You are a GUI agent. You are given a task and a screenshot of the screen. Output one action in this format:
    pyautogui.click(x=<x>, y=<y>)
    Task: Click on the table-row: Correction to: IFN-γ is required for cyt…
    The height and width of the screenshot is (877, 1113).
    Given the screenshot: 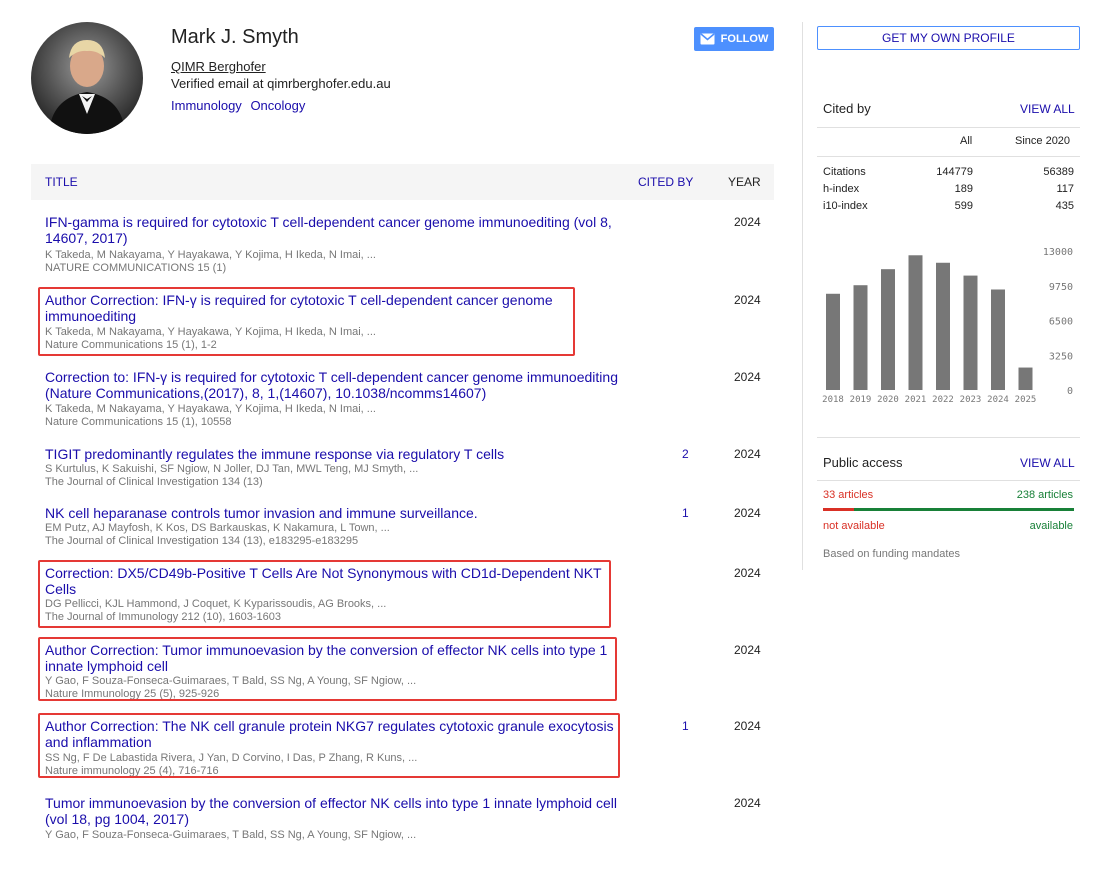 What is the action you would take?
    pyautogui.click(x=402, y=400)
    